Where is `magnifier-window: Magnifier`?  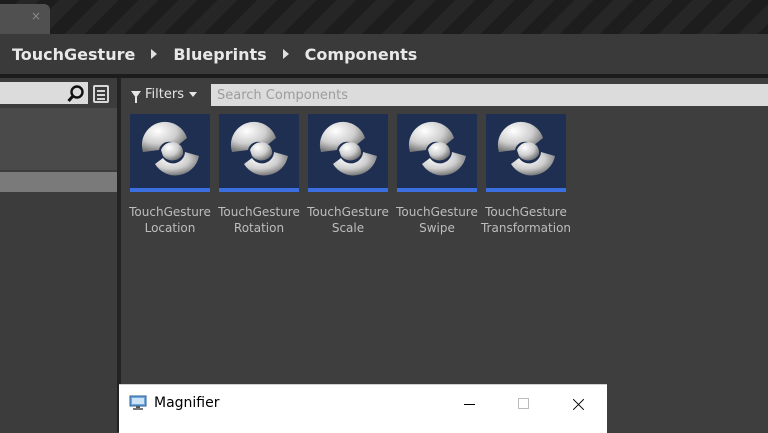 magnifier-window: Magnifier is located at coordinates (363, 408).